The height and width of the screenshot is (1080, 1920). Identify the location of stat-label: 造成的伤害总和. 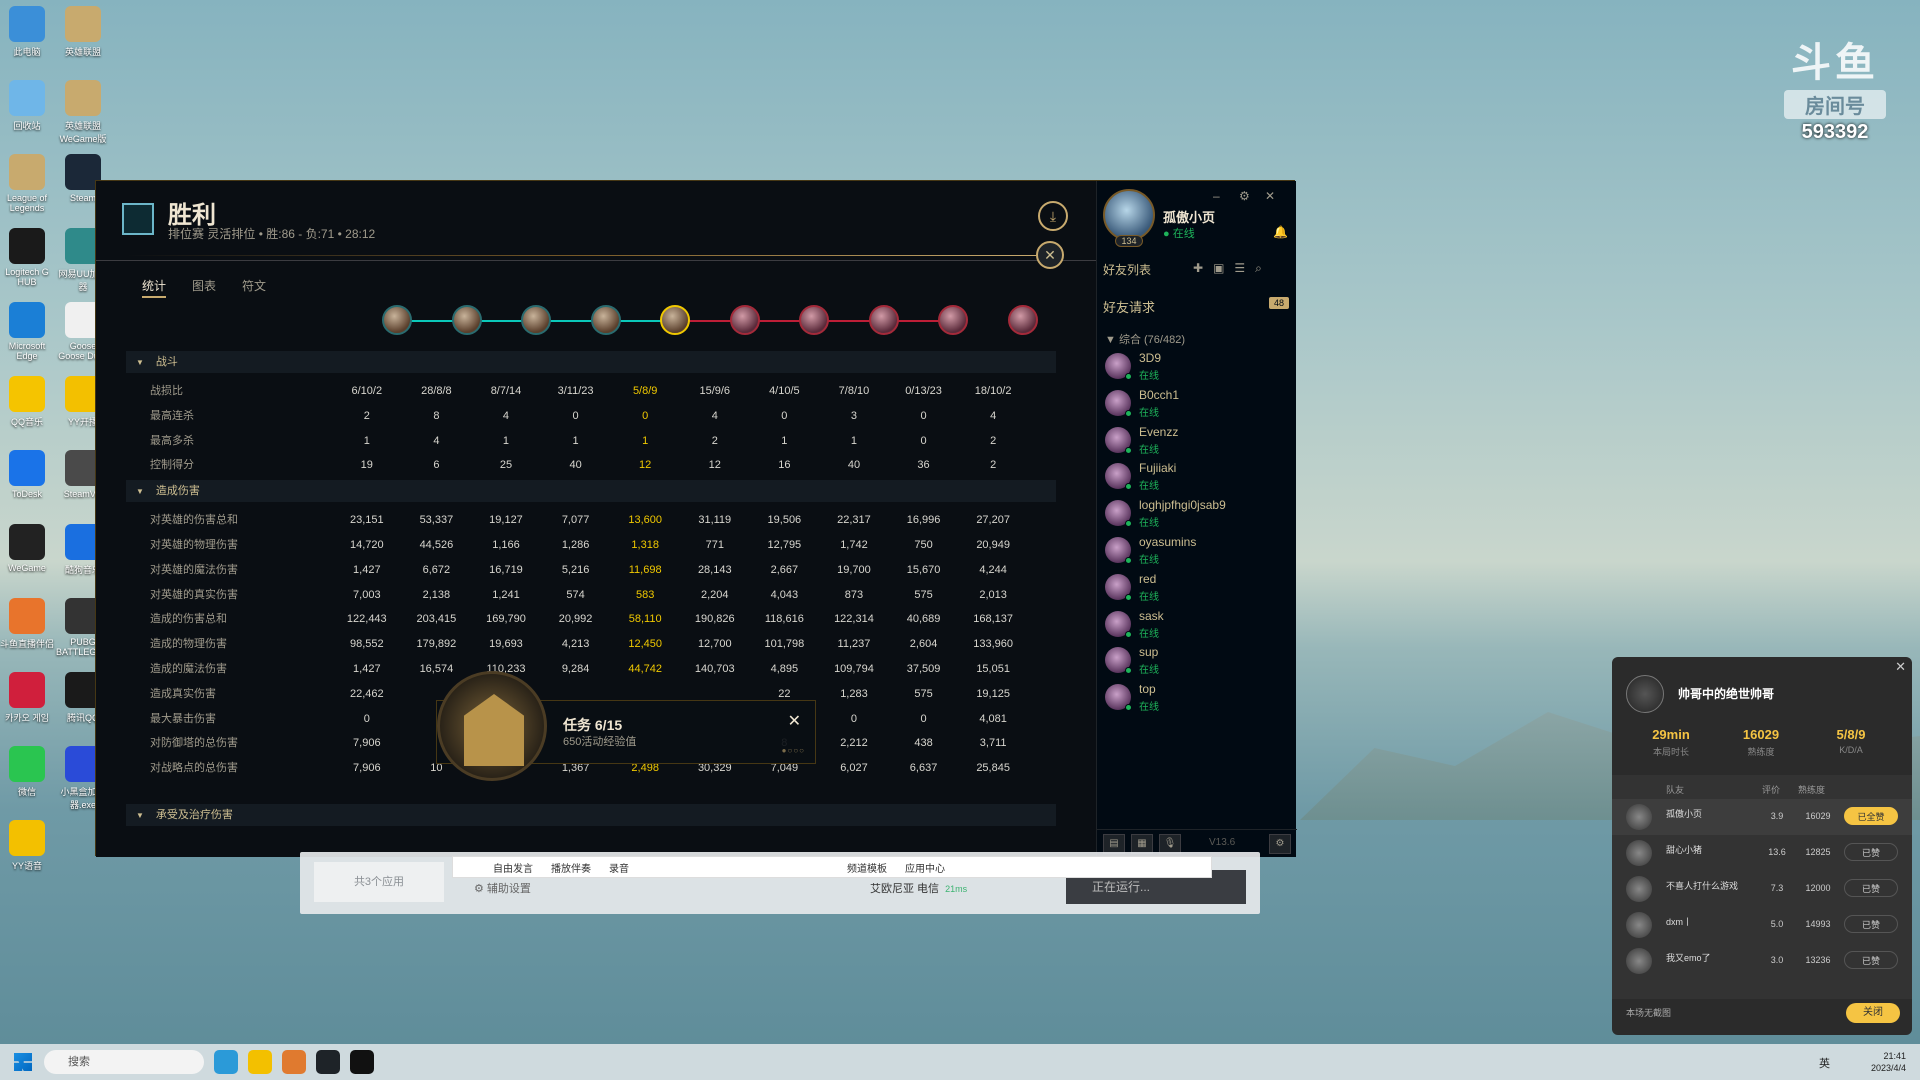
(188, 619).